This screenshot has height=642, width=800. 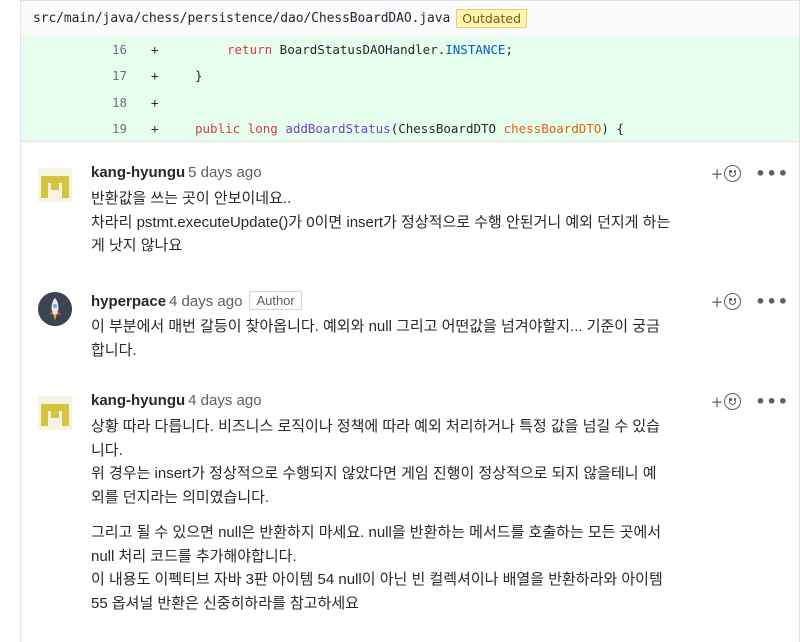 I want to click on author-name: hyperpace, so click(x=128, y=301).